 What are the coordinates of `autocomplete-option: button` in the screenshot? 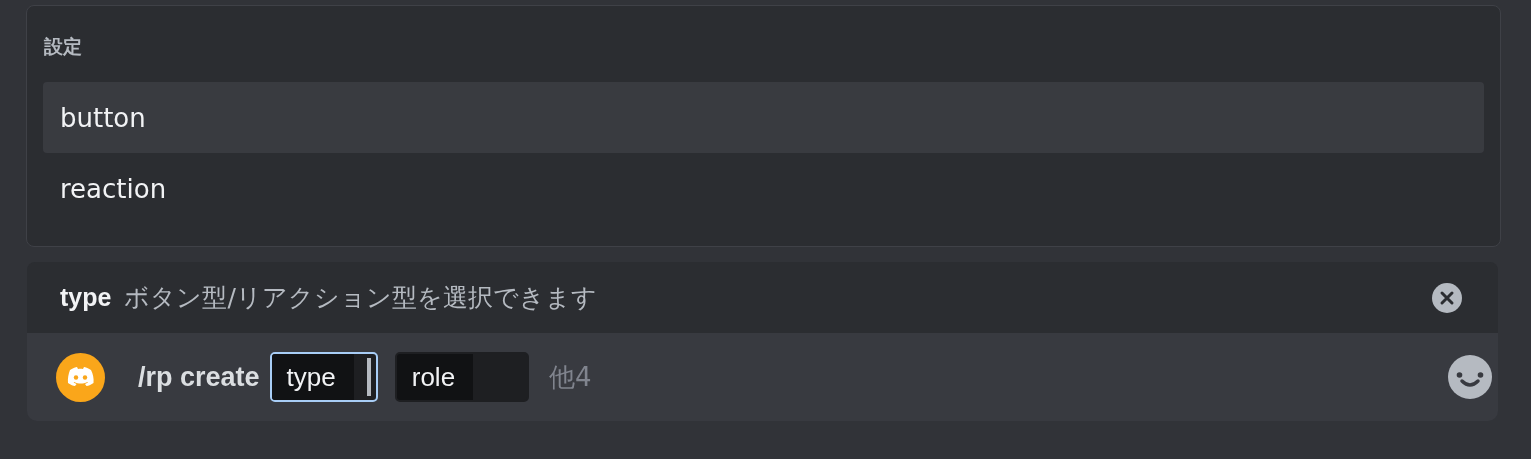 It's located at (763, 117).